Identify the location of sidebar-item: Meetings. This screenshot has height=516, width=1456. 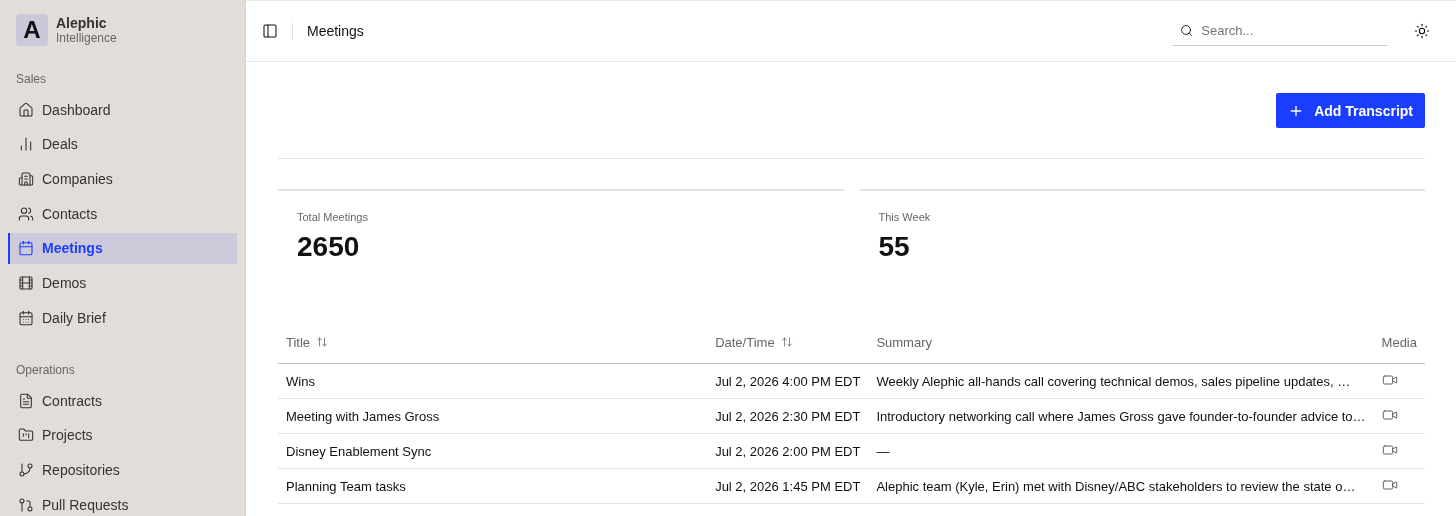
(122, 248).